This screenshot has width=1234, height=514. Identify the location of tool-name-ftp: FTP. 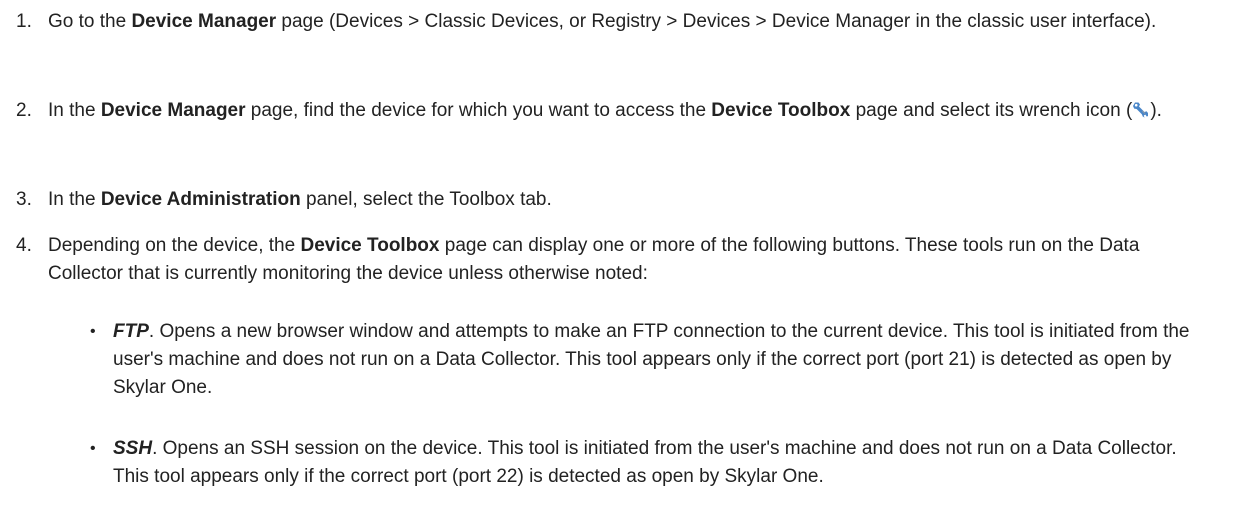
(131, 331).